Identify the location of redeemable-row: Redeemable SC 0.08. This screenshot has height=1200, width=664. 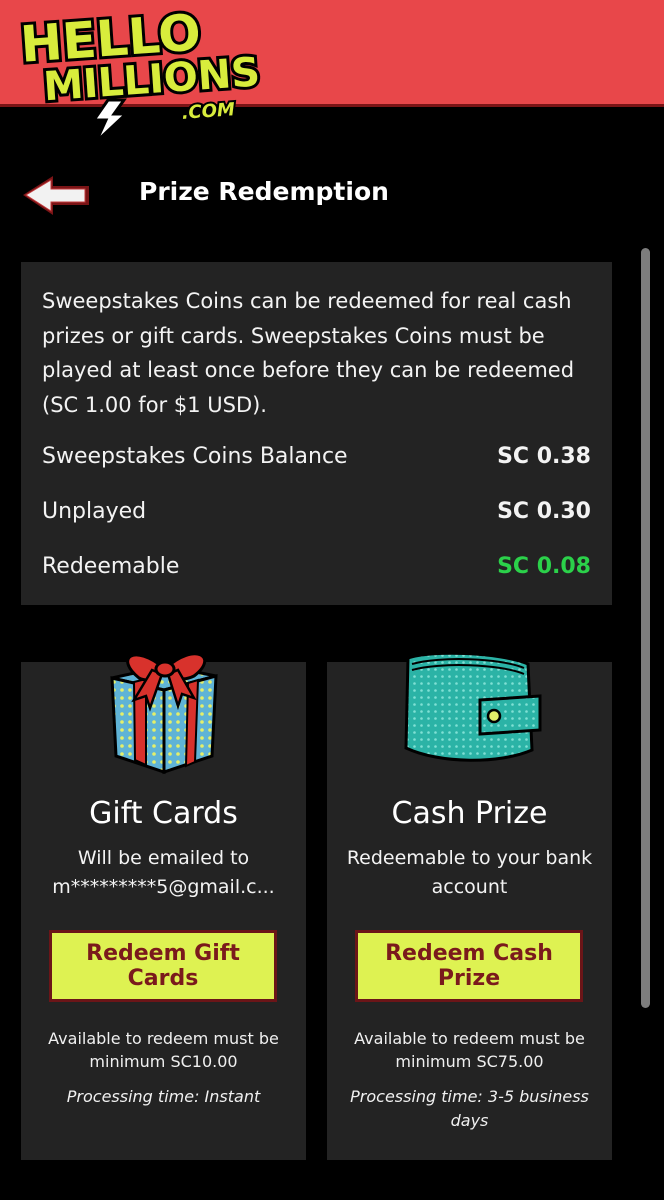
(316, 566).